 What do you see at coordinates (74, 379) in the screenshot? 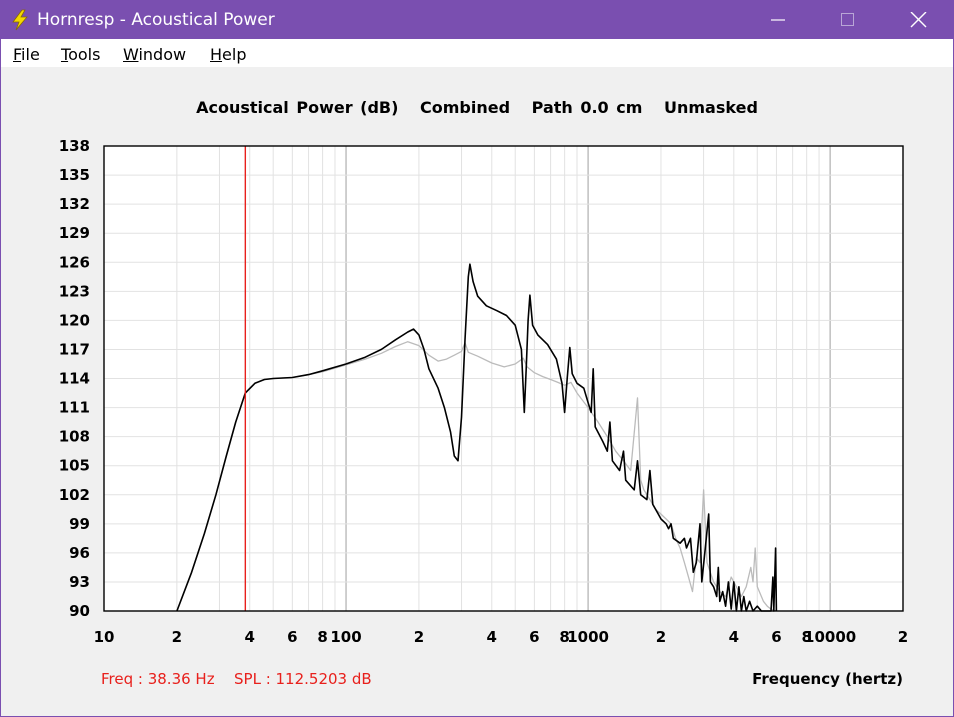
I see `y-tick-label: 114` at bounding box center [74, 379].